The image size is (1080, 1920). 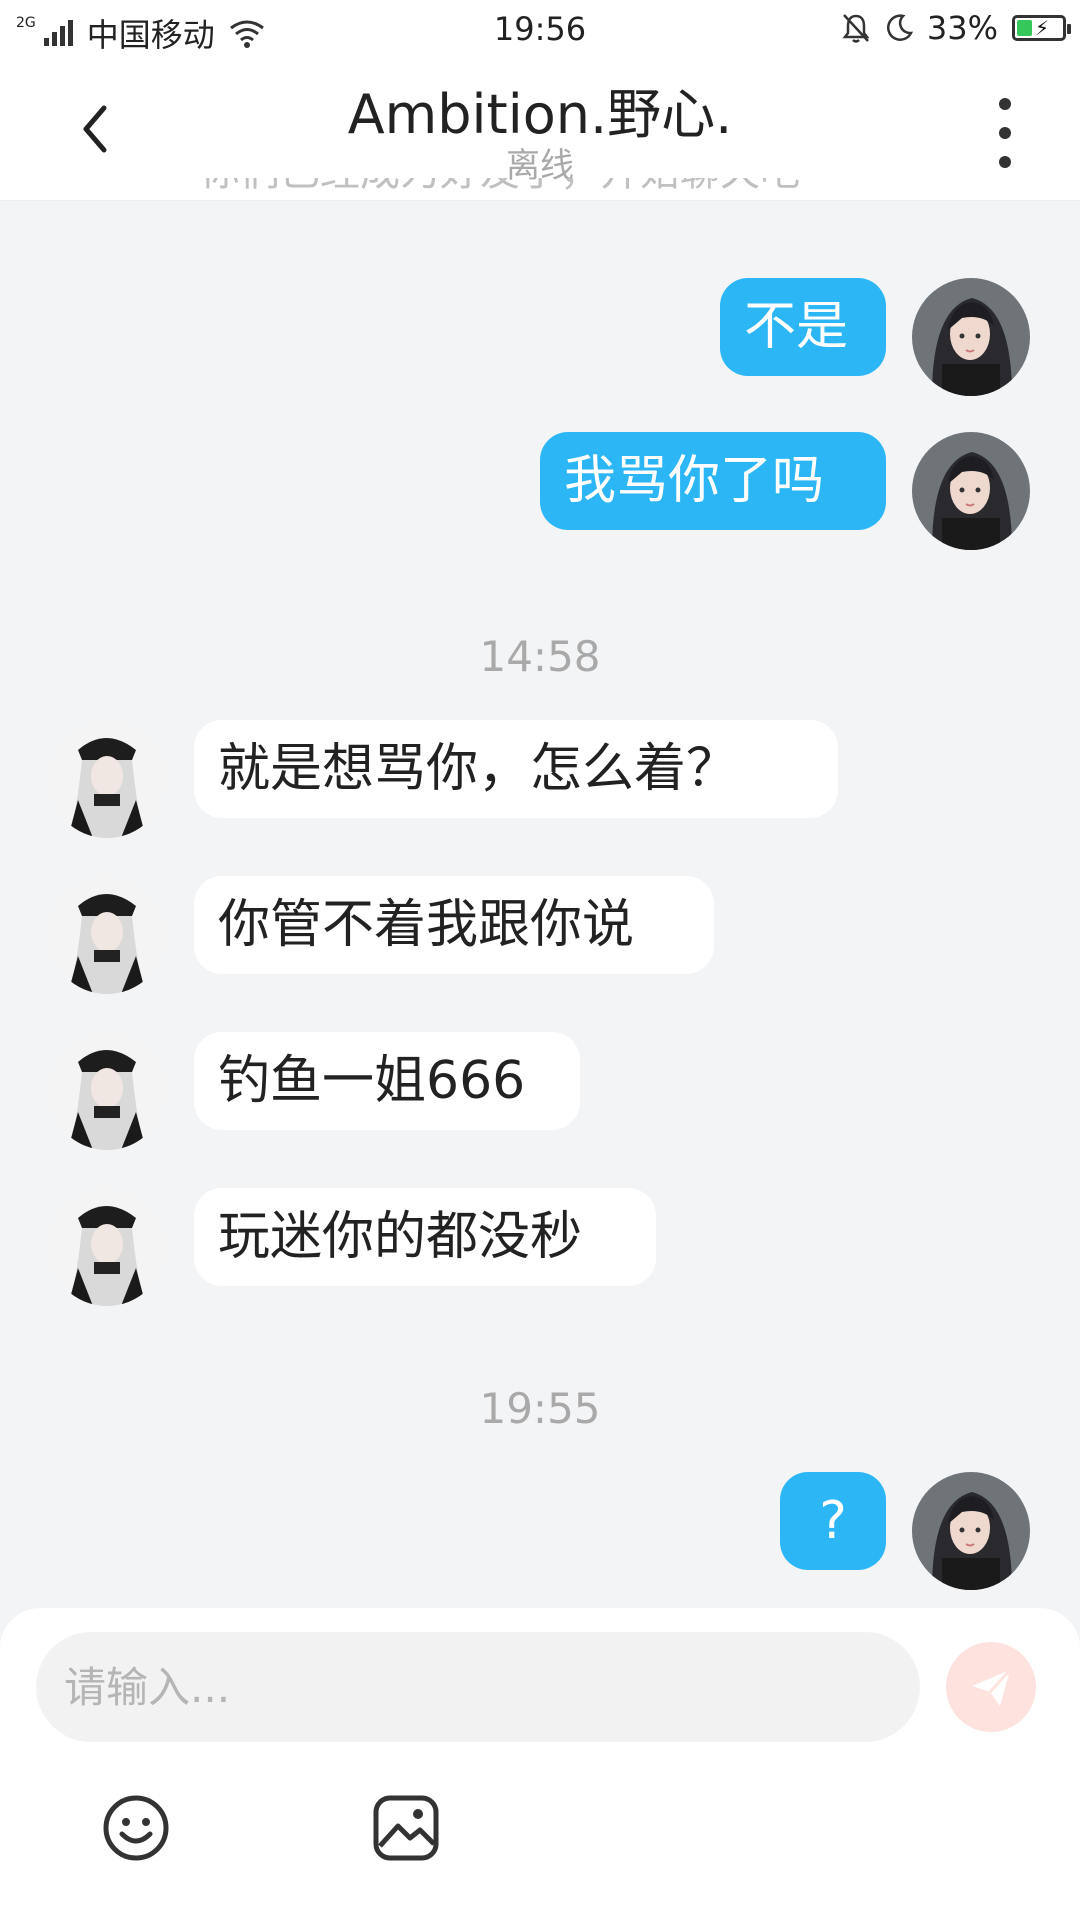 What do you see at coordinates (500, 186) in the screenshot?
I see `system-message-text: 你们已经成为好友了，开始聊天吧` at bounding box center [500, 186].